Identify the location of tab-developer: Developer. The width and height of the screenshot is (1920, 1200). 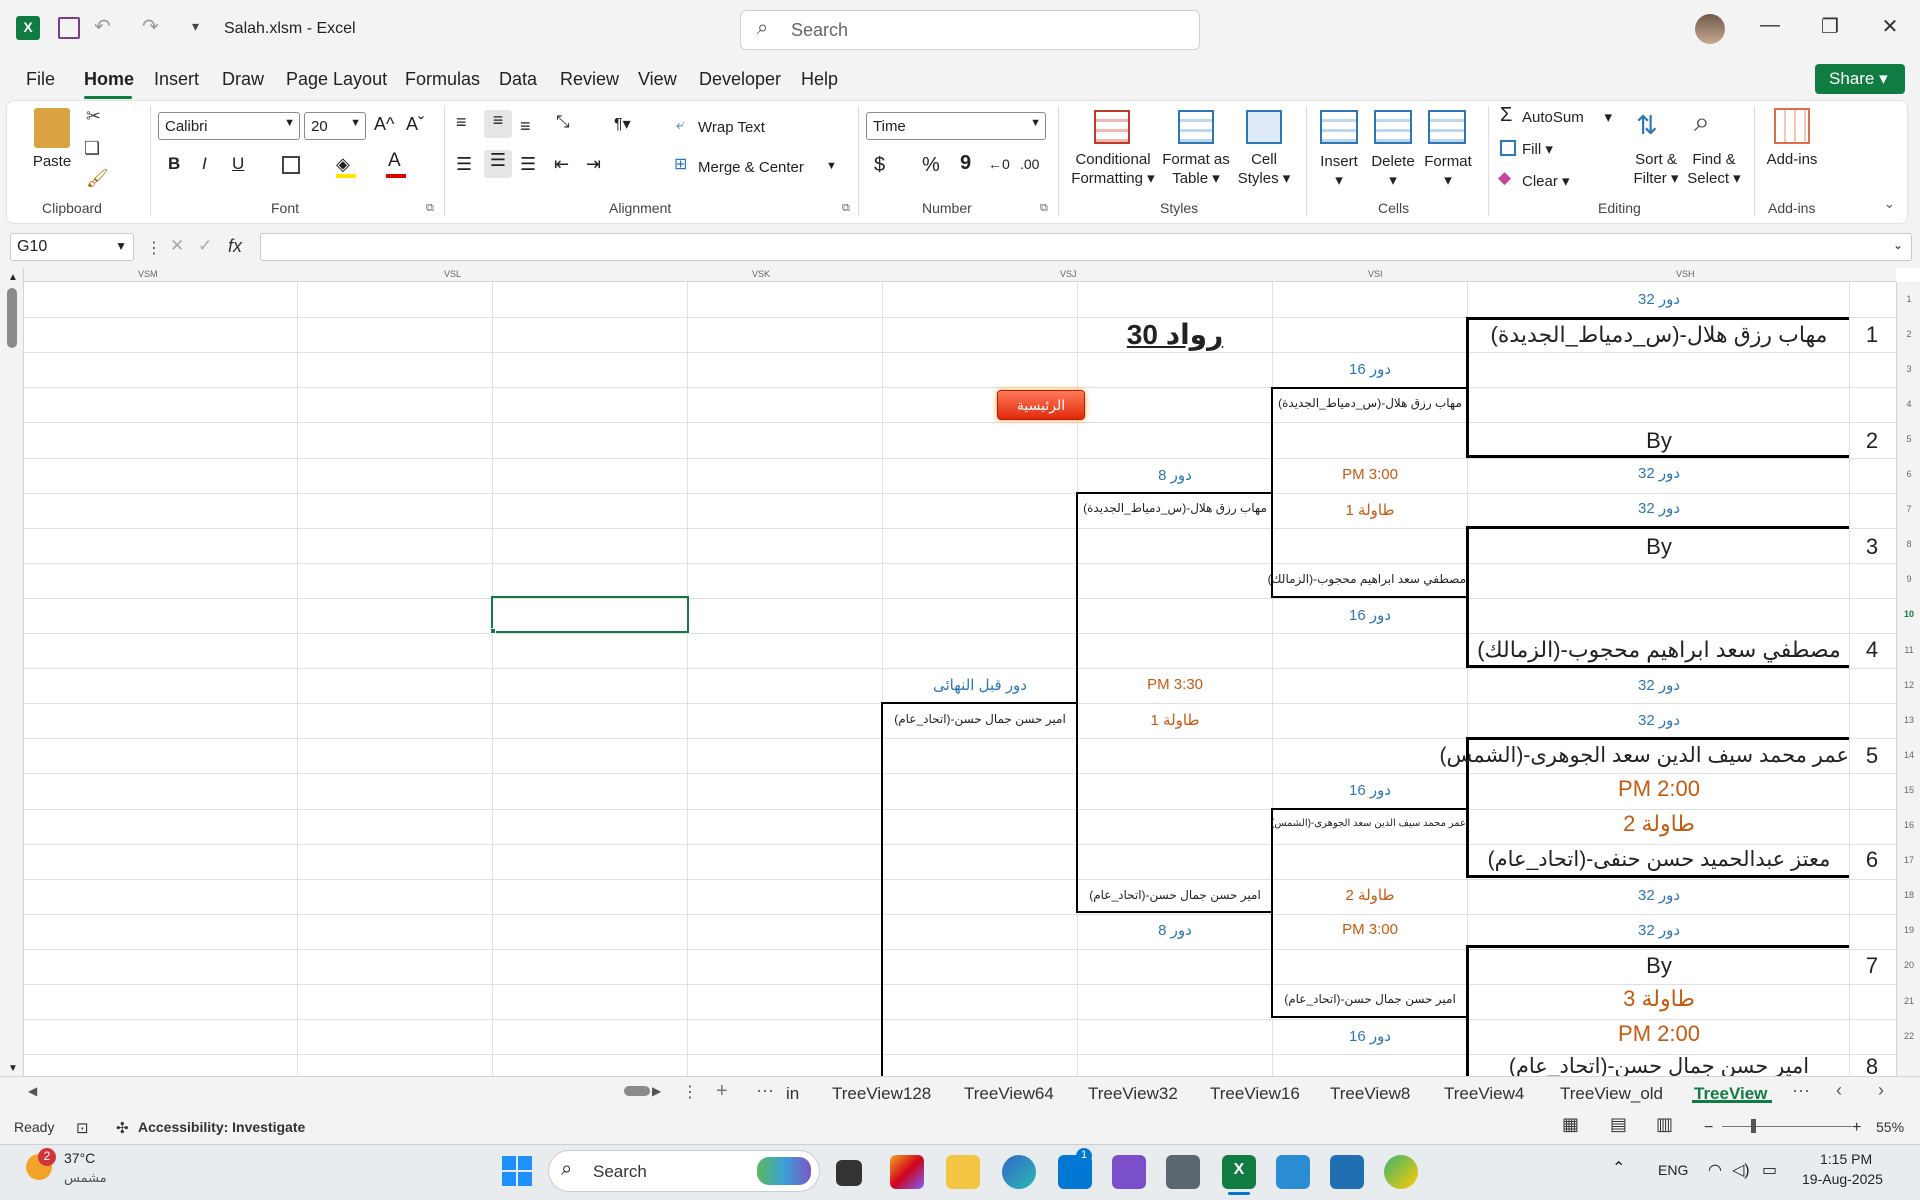
(740, 79).